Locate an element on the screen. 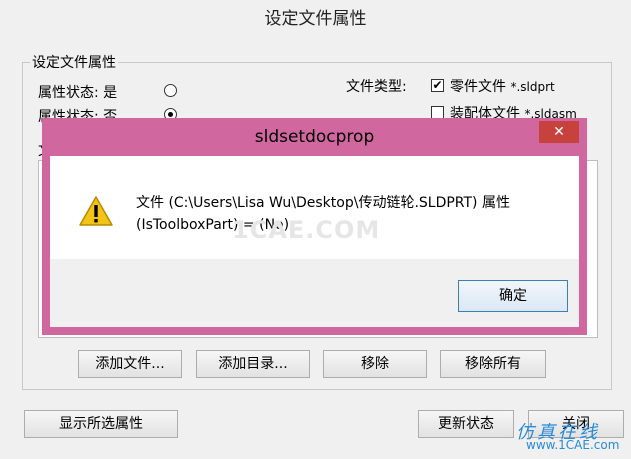  show-selected-properties-button: 显示所选属性 is located at coordinates (101, 424).